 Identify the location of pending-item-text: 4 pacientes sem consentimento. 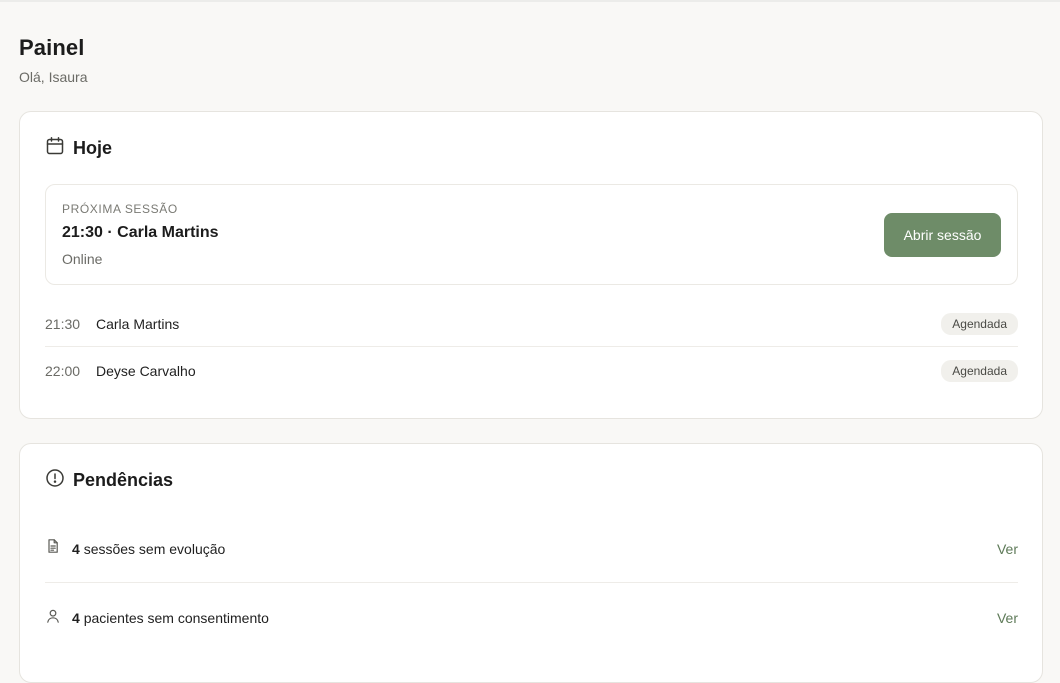
(534, 618).